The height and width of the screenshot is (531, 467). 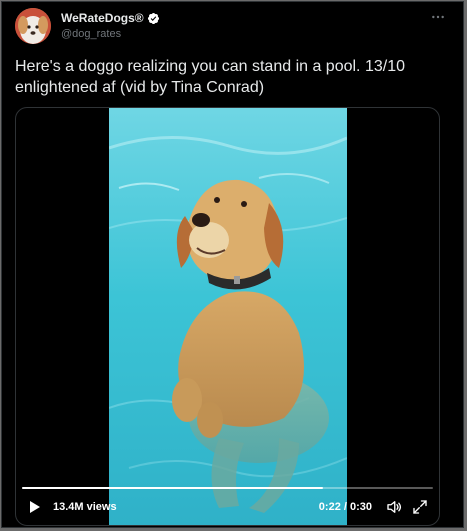 I want to click on volume-muted-icon, so click(x=394, y=507).